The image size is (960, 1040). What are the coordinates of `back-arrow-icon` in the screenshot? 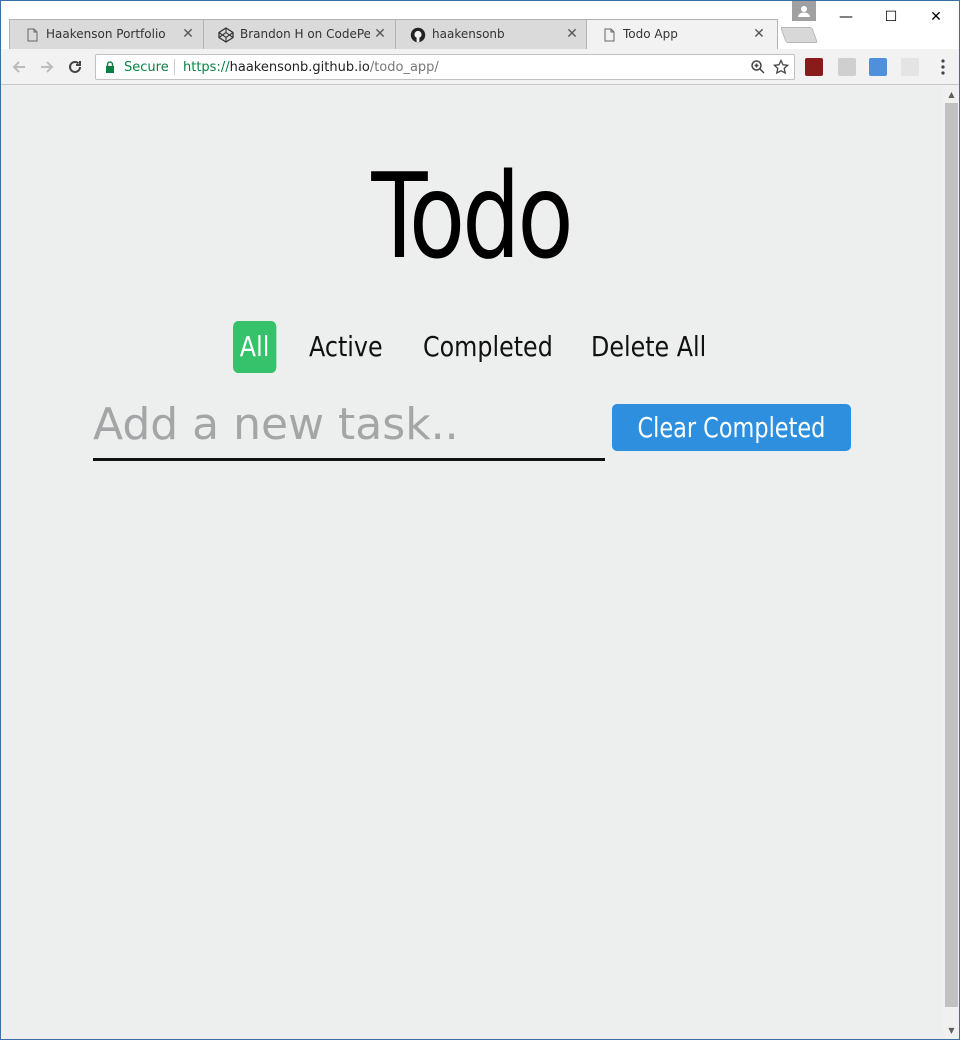 It's located at (18, 67).